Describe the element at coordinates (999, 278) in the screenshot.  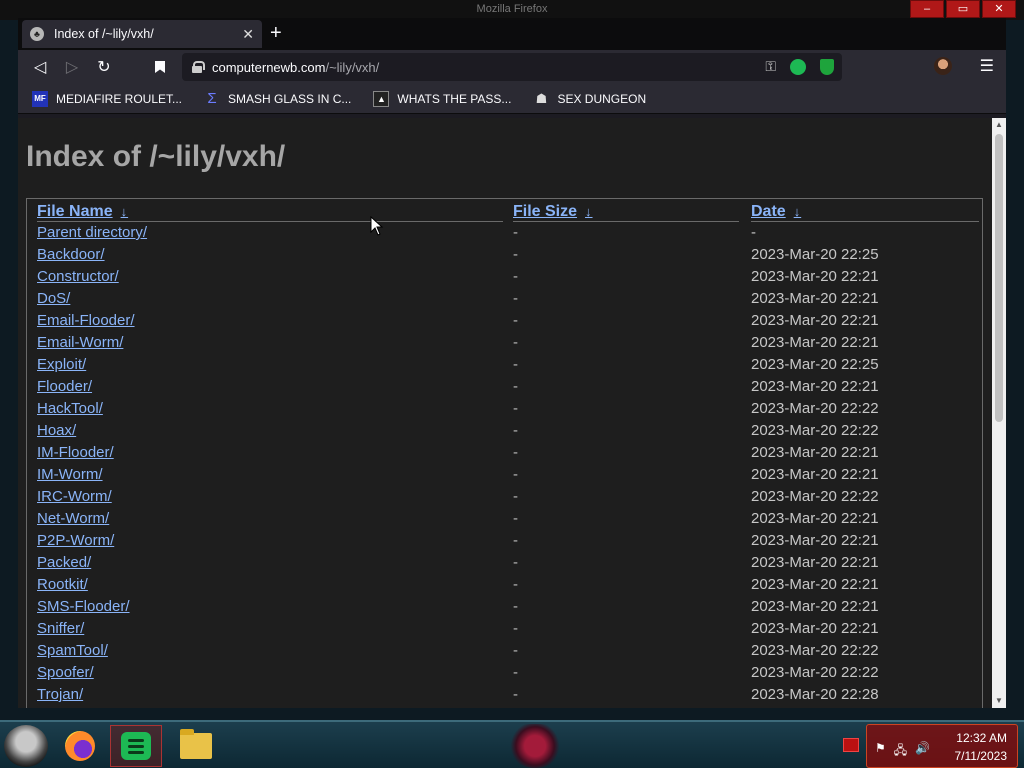
I see `scrollbar-thumb` at that location.